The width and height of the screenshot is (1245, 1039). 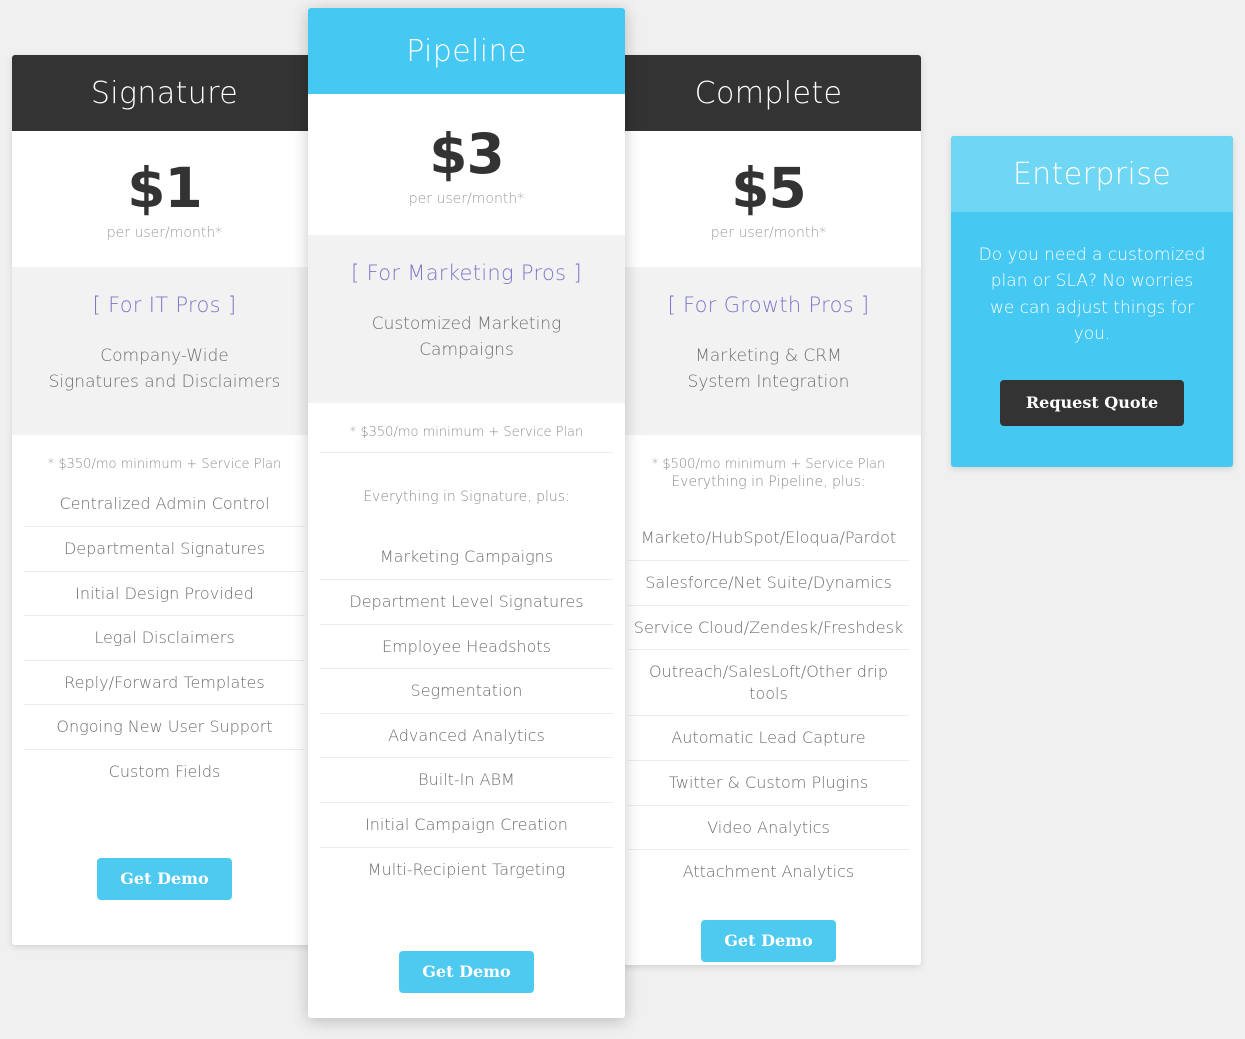 What do you see at coordinates (164, 771) in the screenshot?
I see `feature-item: Custom Fields` at bounding box center [164, 771].